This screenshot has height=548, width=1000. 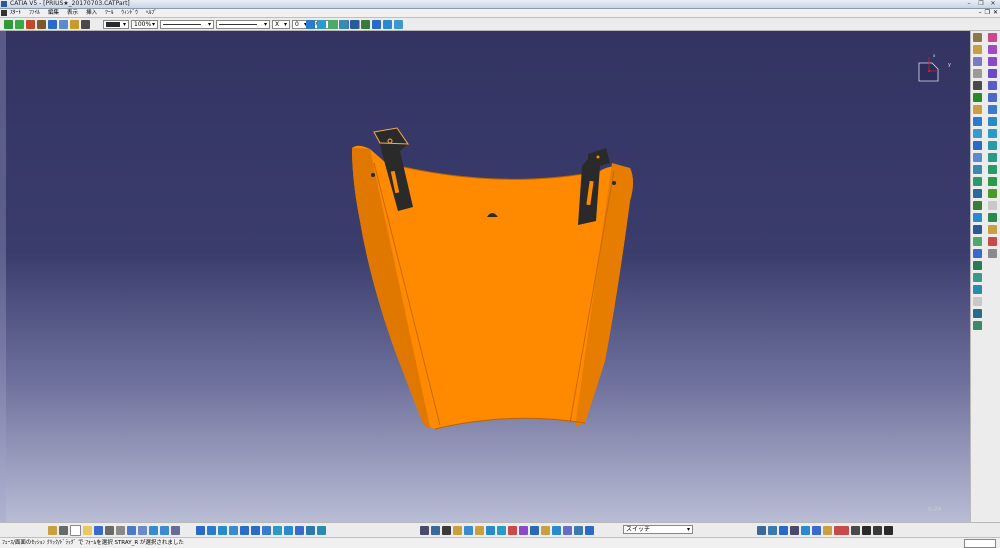 What do you see at coordinates (479, 530) in the screenshot?
I see `law-icon` at bounding box center [479, 530].